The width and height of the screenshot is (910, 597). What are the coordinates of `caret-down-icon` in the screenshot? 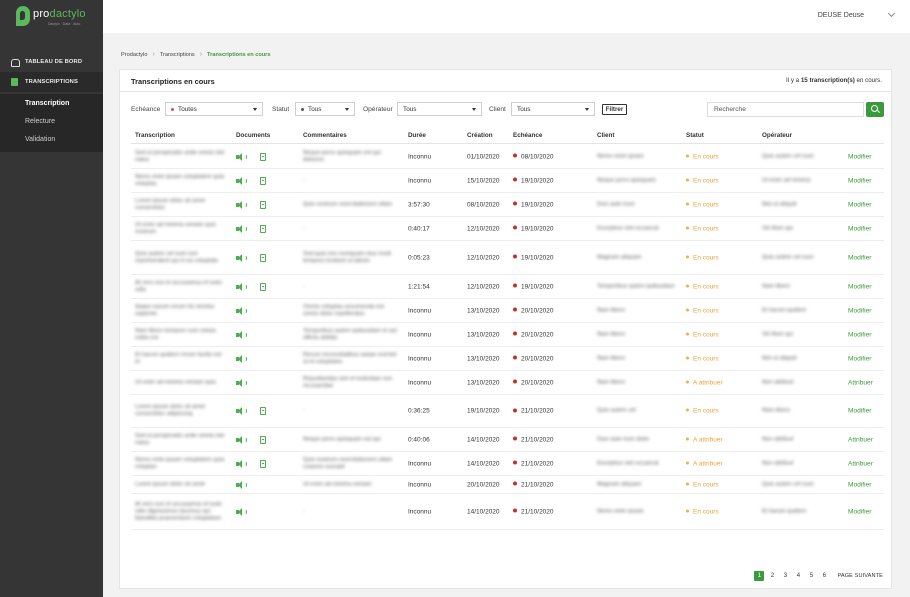 It's located at (474, 109).